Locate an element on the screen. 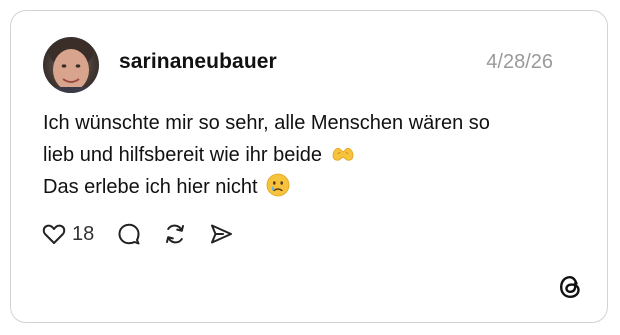  heart-icon is located at coordinates (54, 234).